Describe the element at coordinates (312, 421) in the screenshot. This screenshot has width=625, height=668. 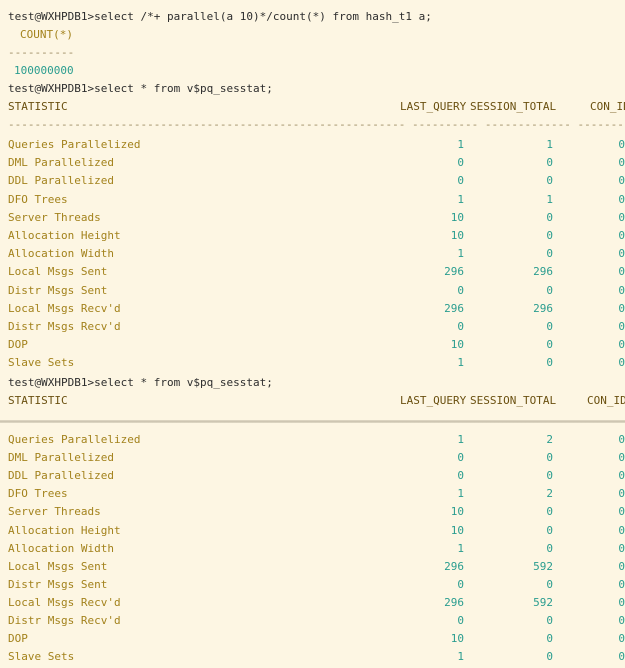
I see `screenshot-splice-divider` at that location.